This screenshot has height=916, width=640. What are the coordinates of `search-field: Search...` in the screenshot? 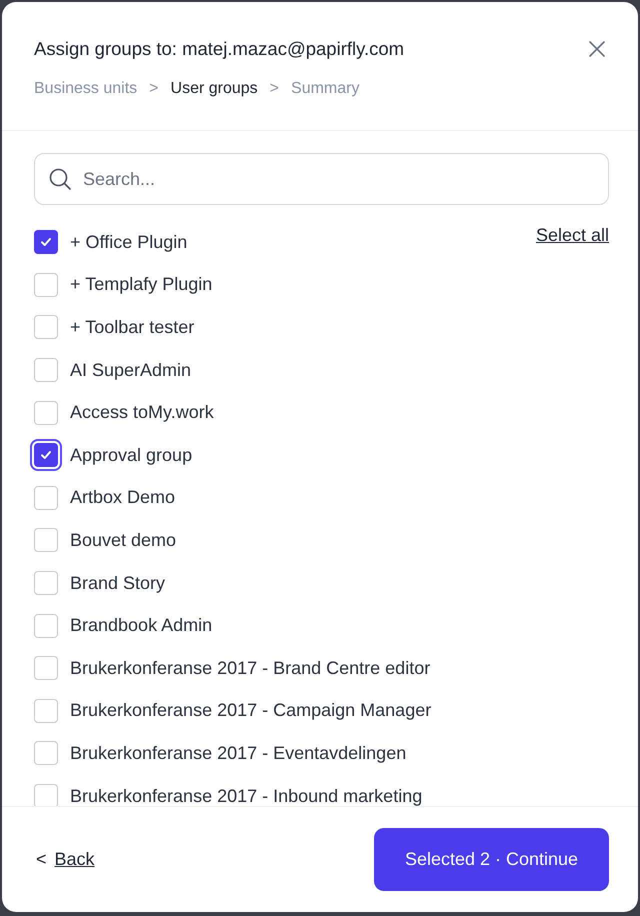 It's located at (321, 179).